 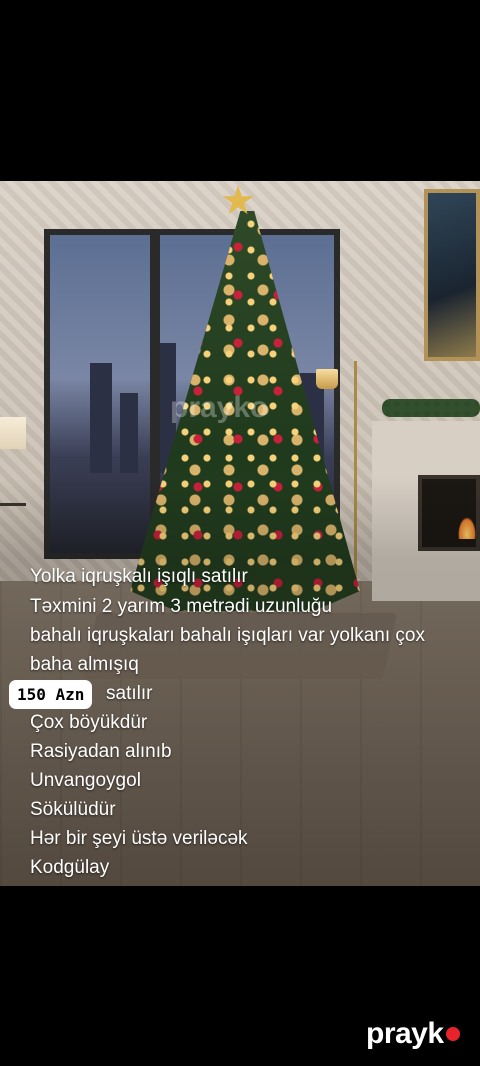 I want to click on caption-line: Sökülüdür, so click(x=73, y=809).